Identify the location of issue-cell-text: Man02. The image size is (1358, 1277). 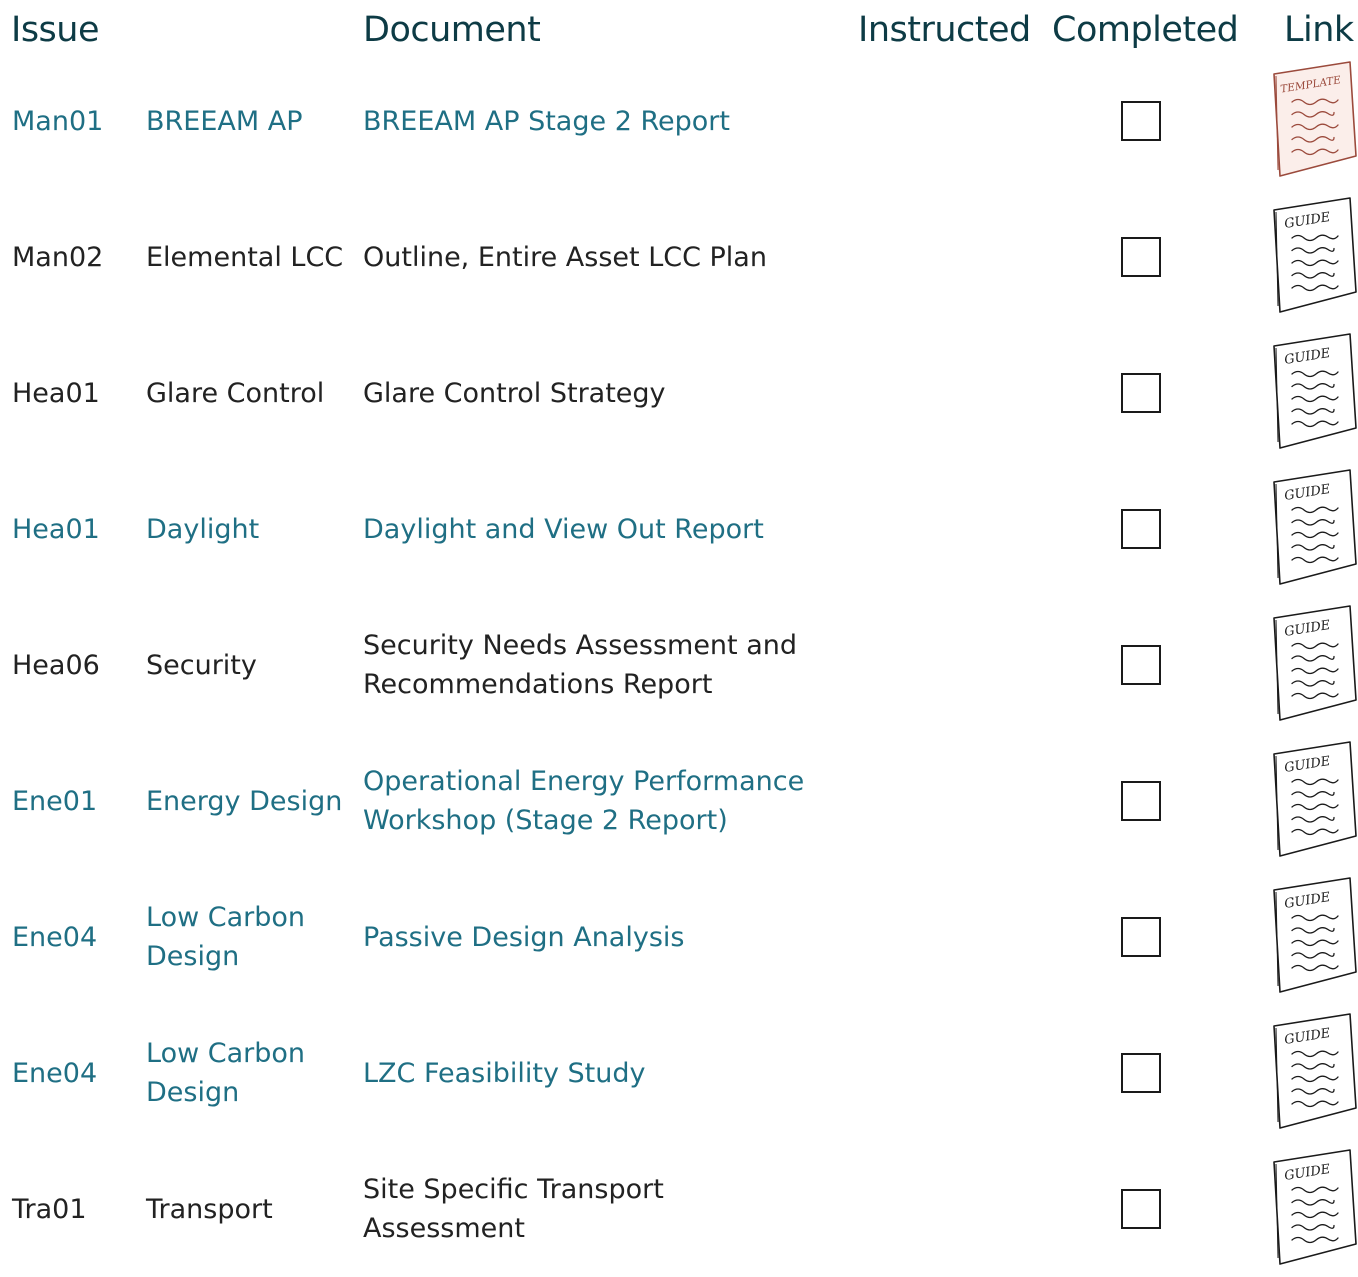
(58, 257).